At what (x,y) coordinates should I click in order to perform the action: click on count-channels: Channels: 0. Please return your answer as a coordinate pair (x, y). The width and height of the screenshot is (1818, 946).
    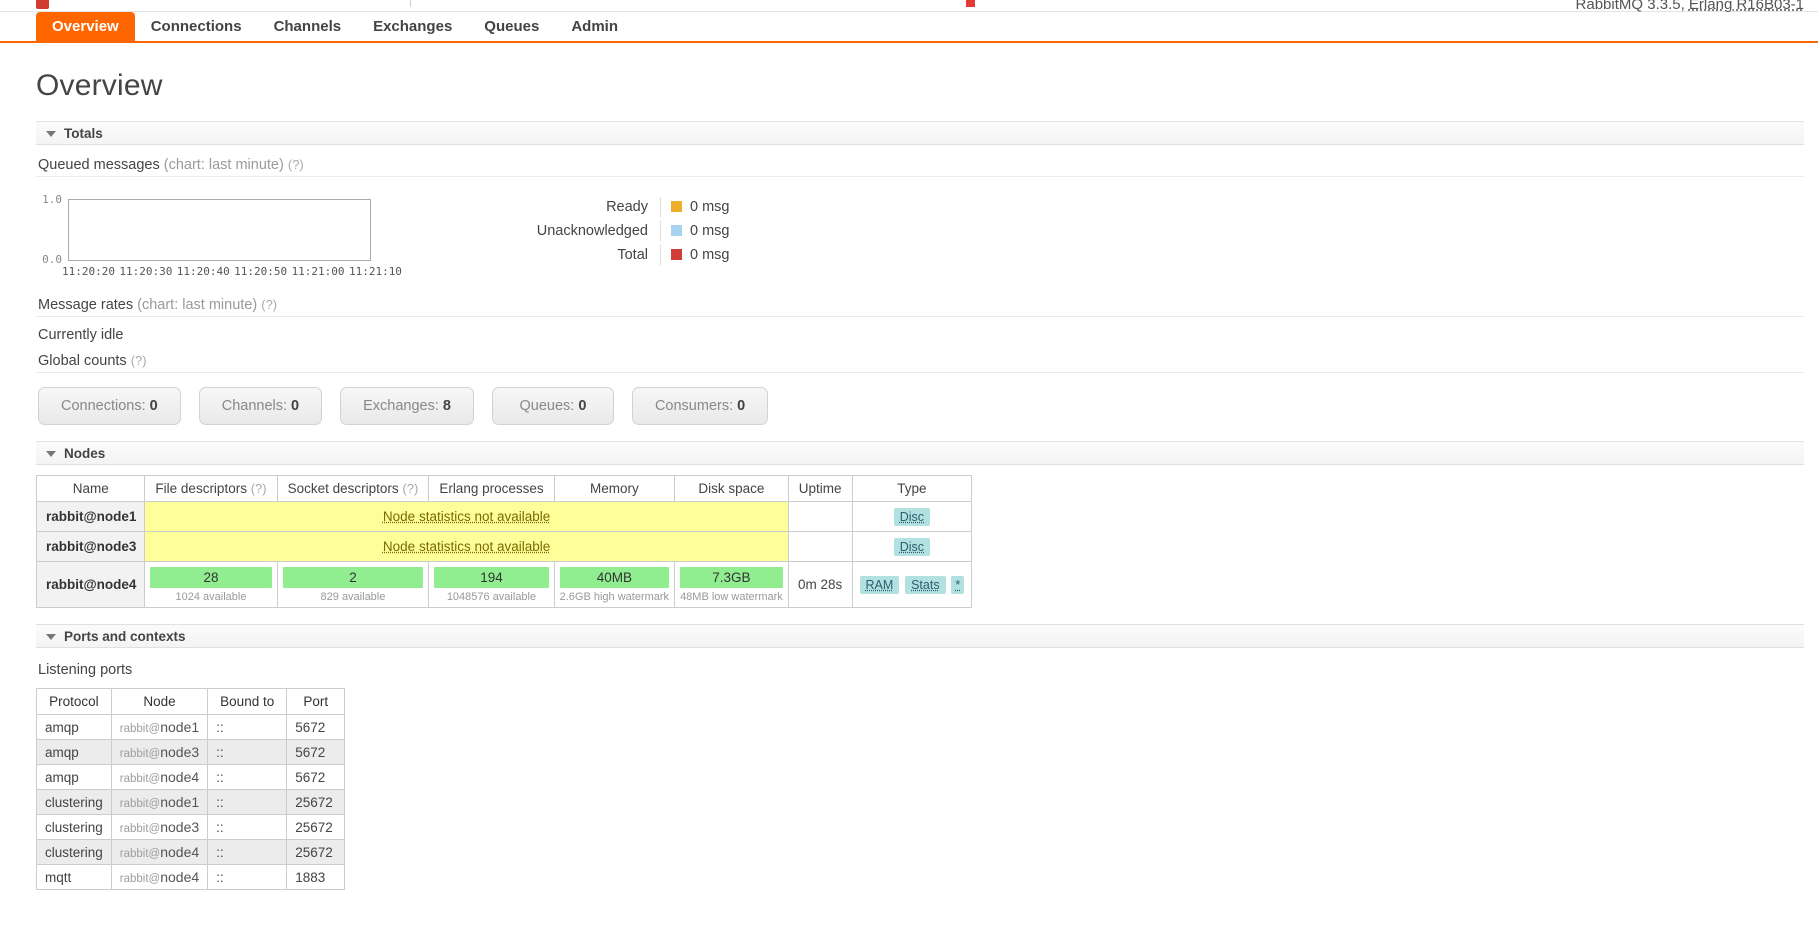
    Looking at the image, I should click on (260, 406).